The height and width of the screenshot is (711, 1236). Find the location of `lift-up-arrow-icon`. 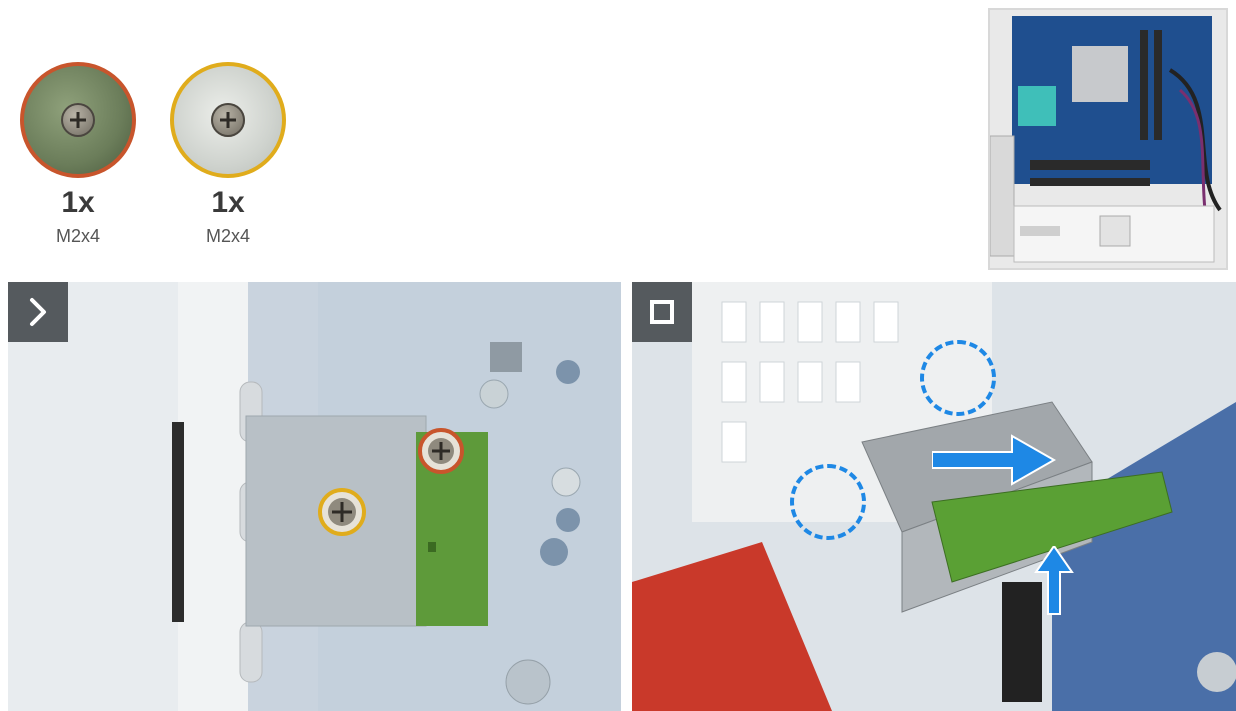

lift-up-arrow-icon is located at coordinates (1054, 580).